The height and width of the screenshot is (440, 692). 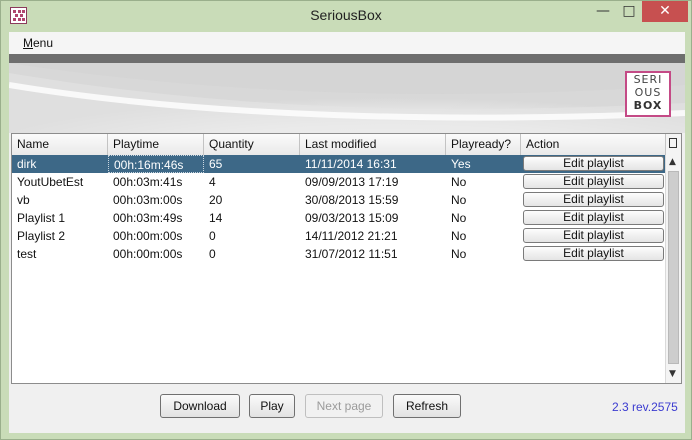 I want to click on cell-playtime: 00h:03m:49s, so click(x=148, y=218).